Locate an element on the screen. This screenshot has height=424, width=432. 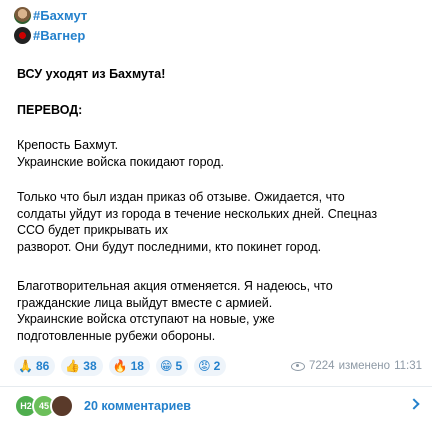
reaction-thumbs-up: 👍 38 is located at coordinates (82, 366).